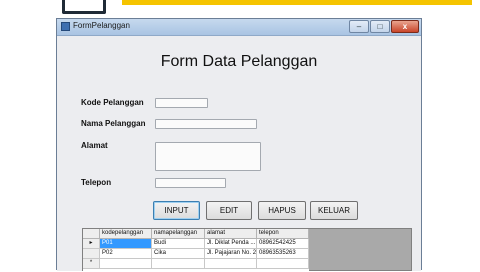 Image resolution: width=480 pixels, height=272 pixels. What do you see at coordinates (229, 210) in the screenshot?
I see `edit-button: EDIT` at bounding box center [229, 210].